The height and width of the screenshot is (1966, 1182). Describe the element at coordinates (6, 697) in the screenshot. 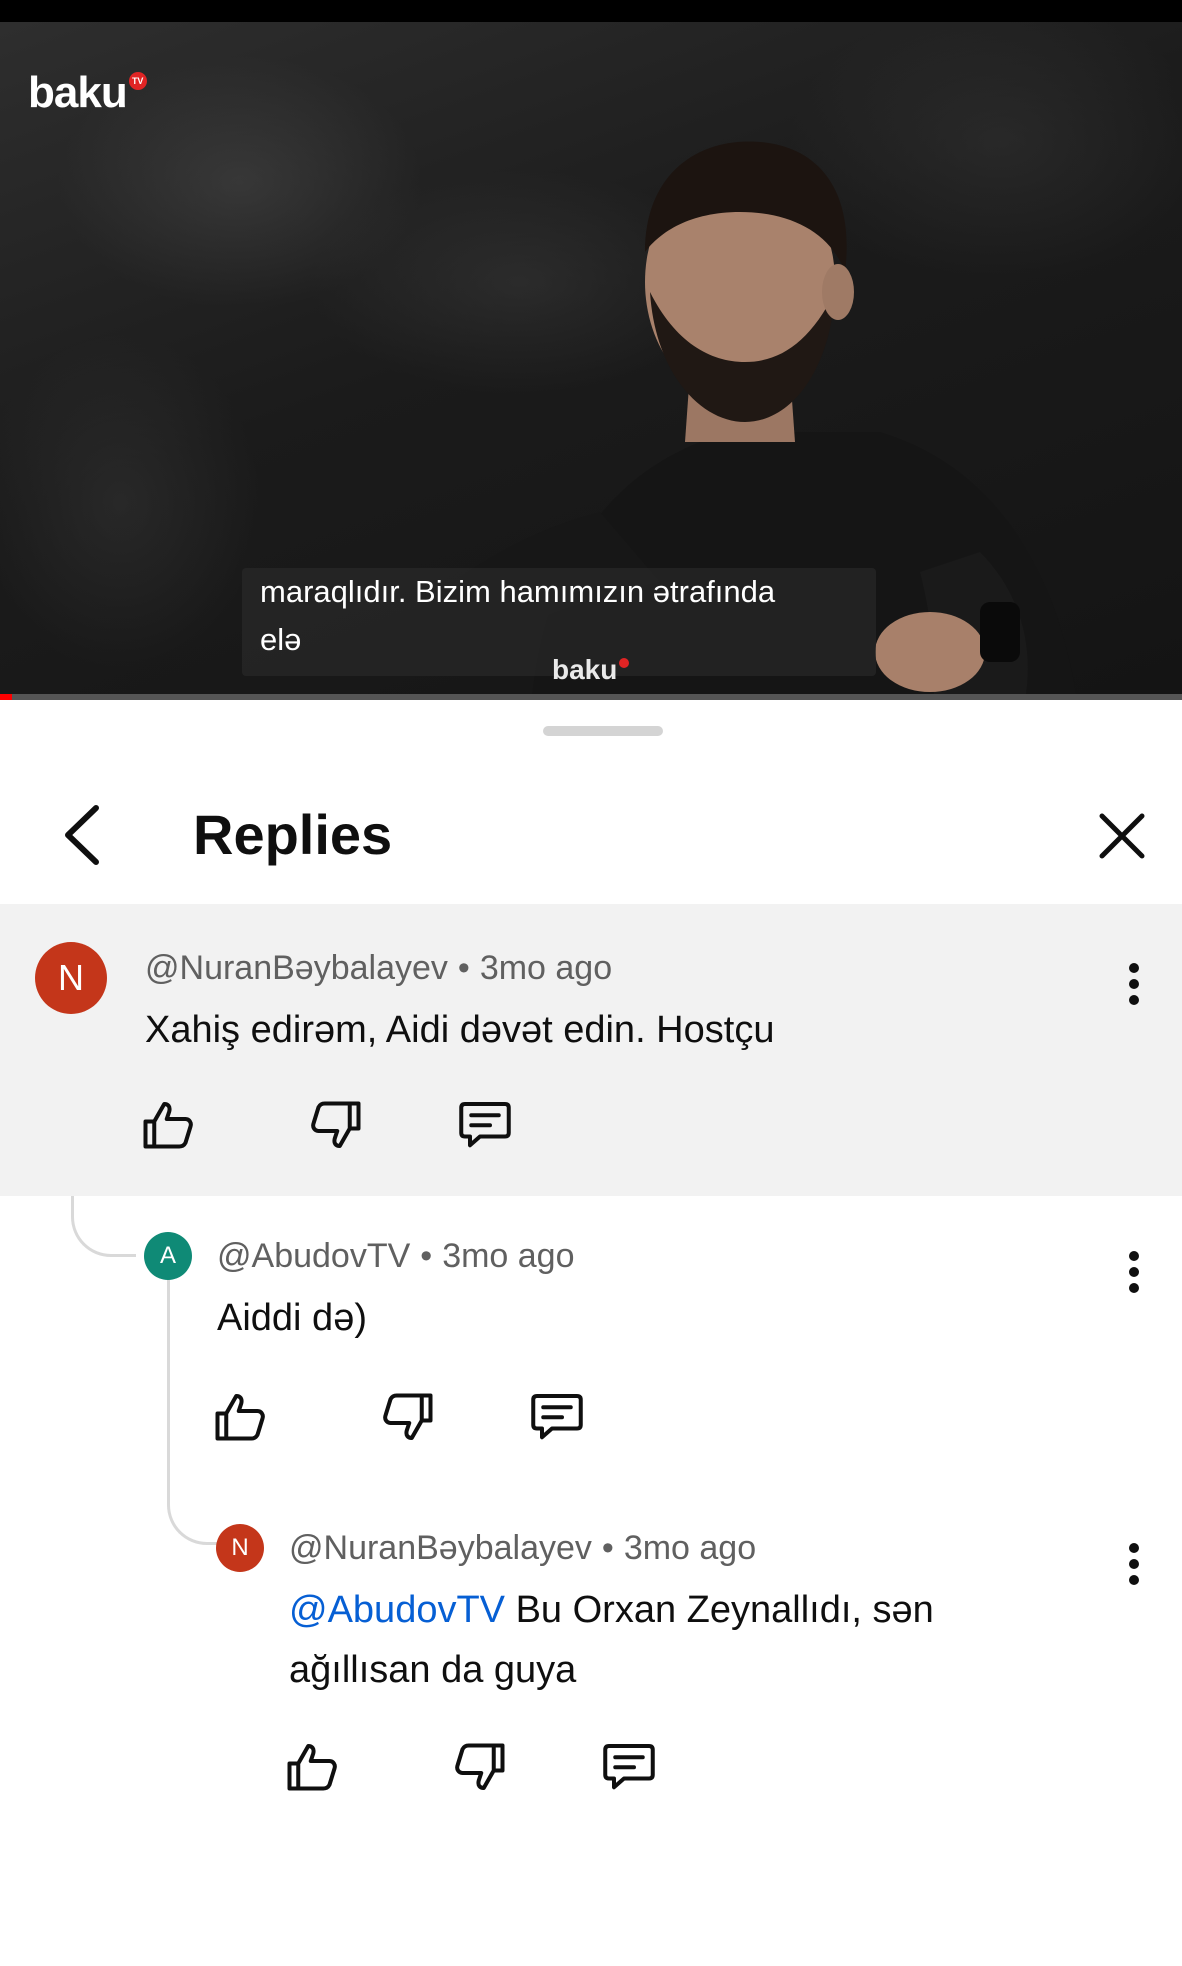

I see `video-progress-fill` at that location.